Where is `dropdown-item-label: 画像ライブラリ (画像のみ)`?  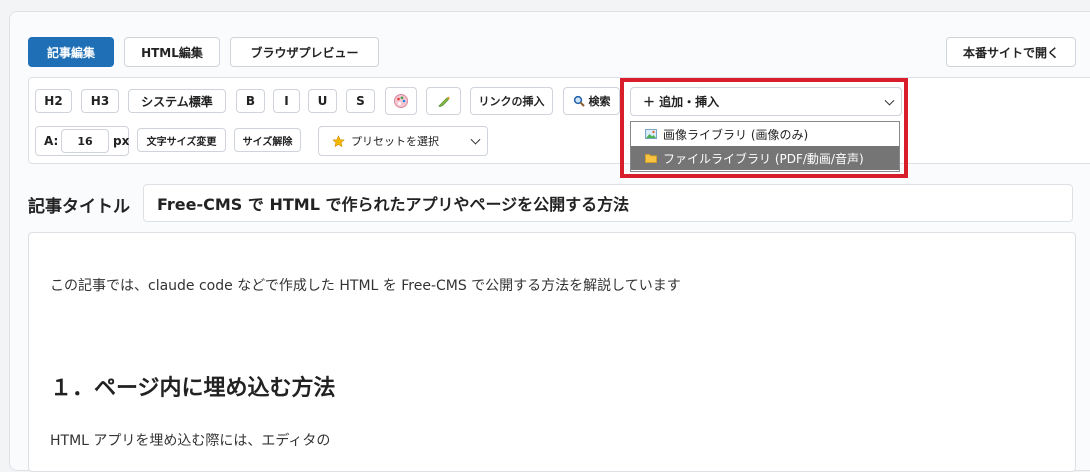 dropdown-item-label: 画像ライブラリ (画像のみ) is located at coordinates (736, 134).